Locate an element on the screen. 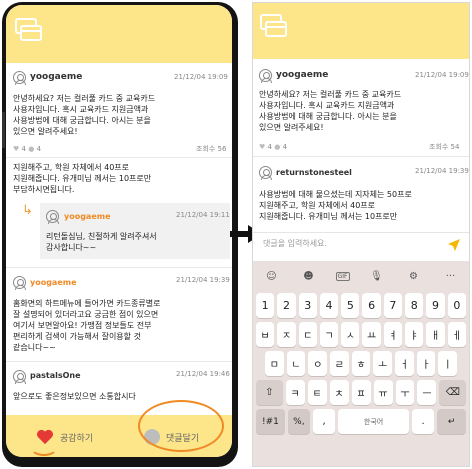 The height and width of the screenshot is (469, 472). key: ㅡ is located at coordinates (427, 392).